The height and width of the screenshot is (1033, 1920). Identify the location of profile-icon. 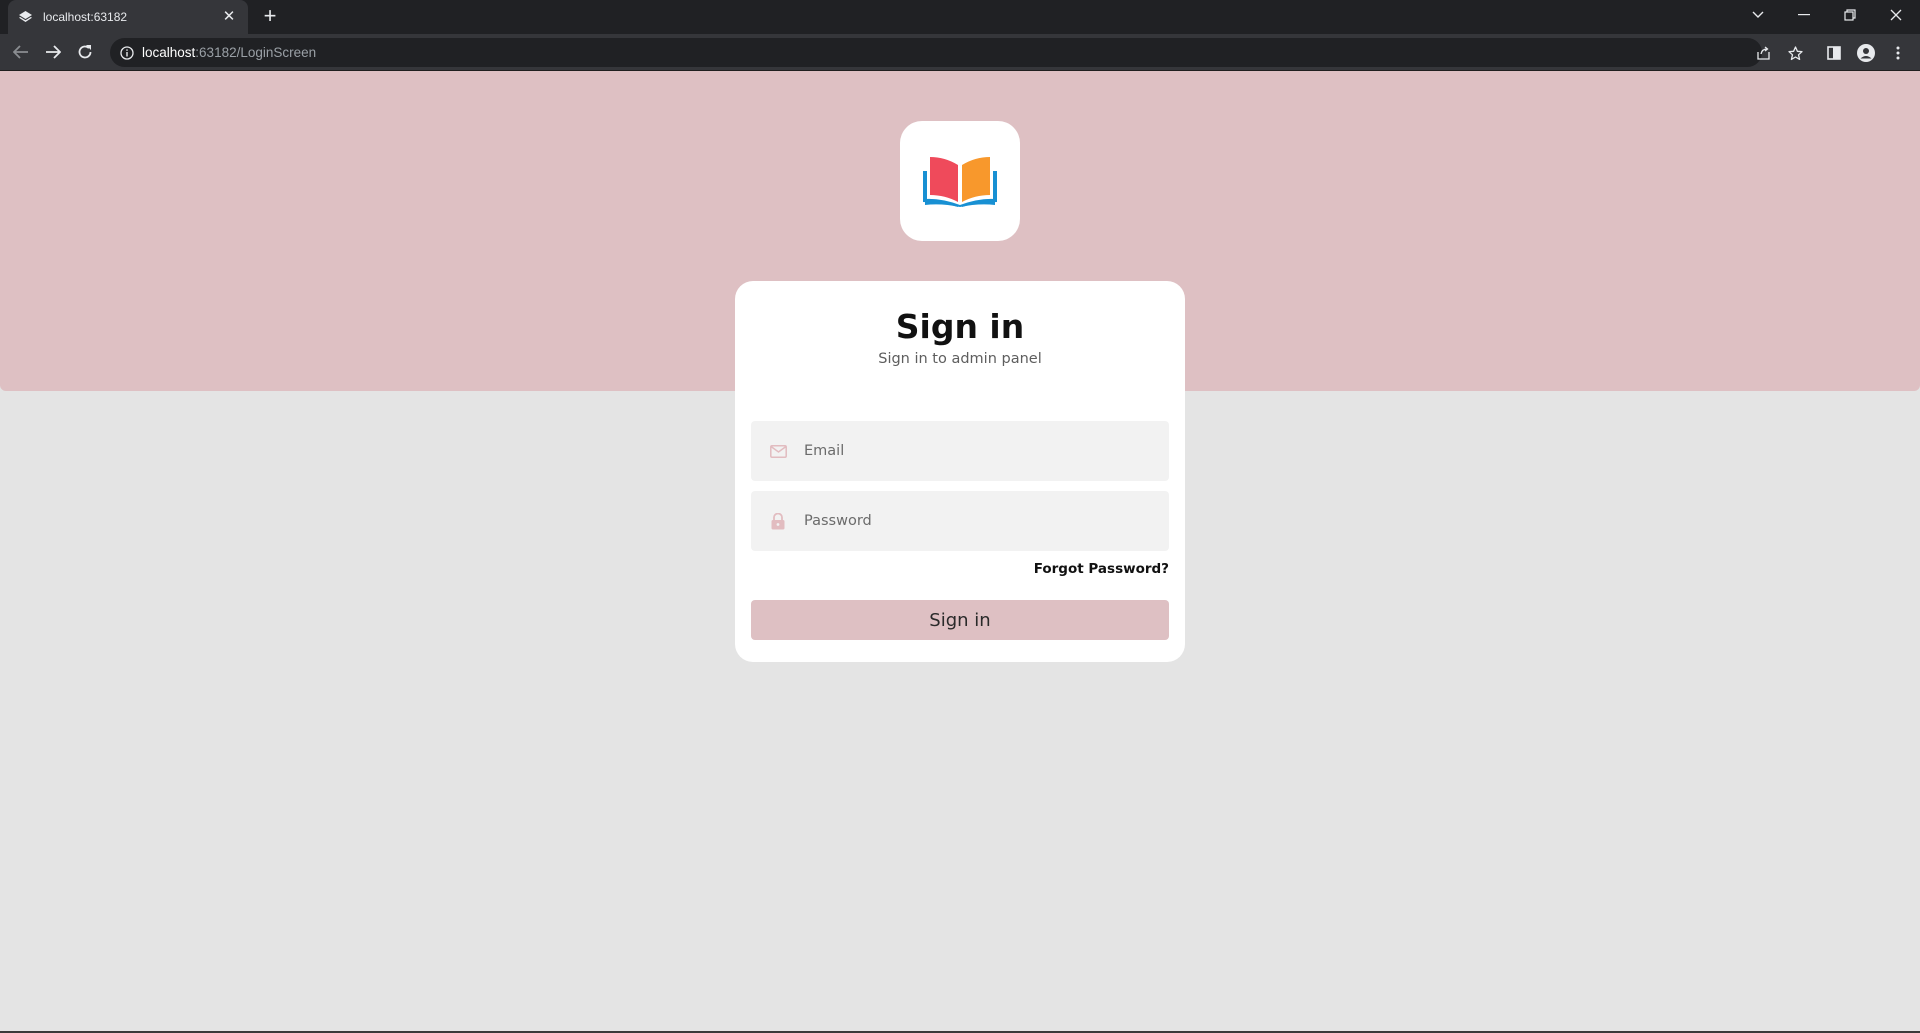
(1866, 53).